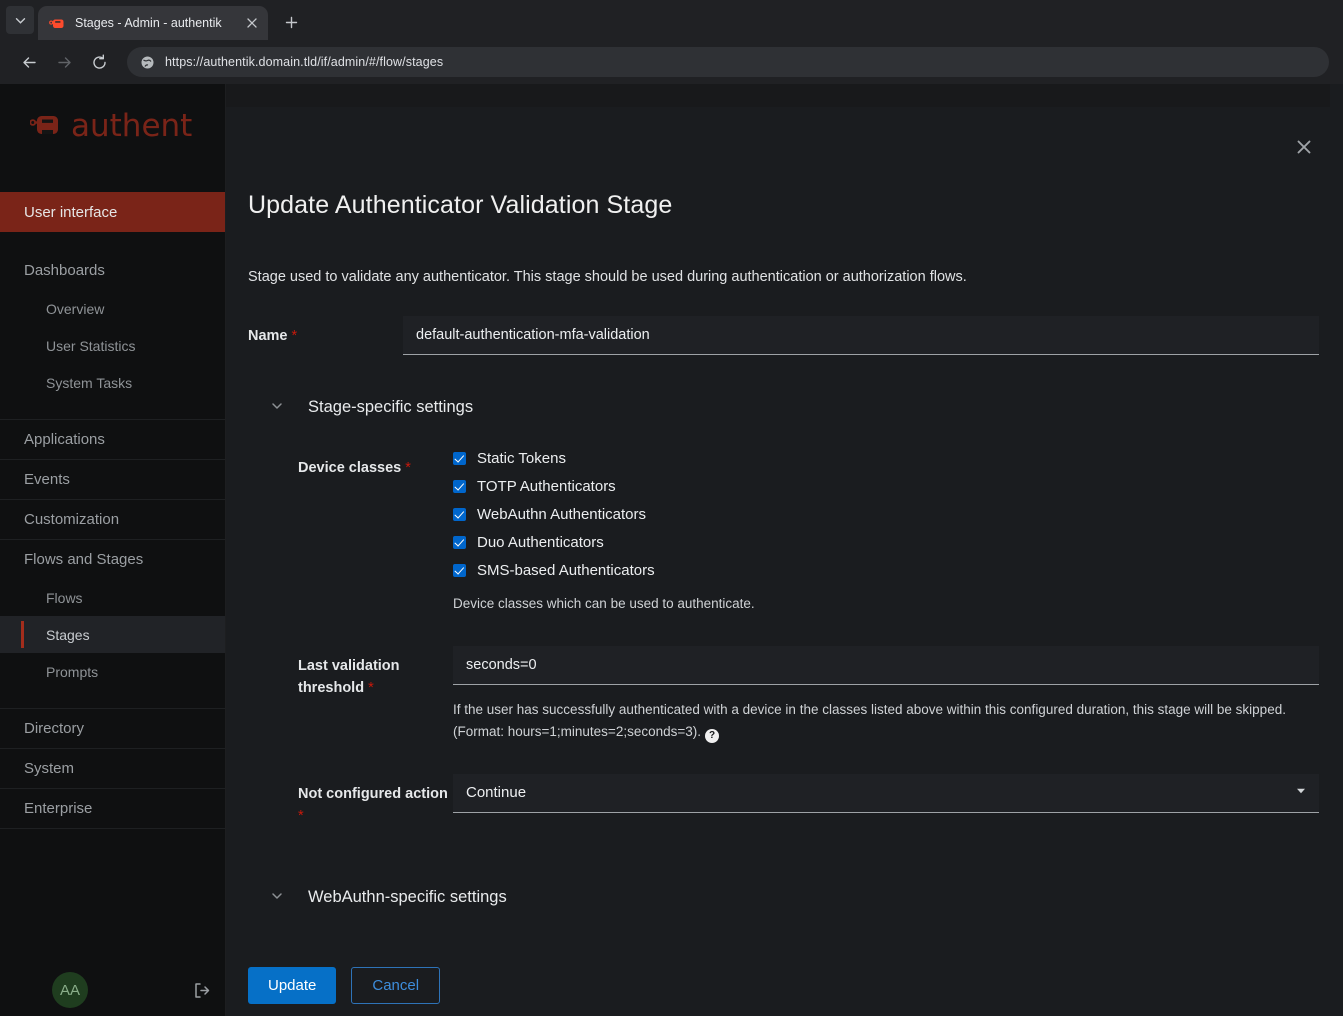 This screenshot has width=1343, height=1016. Describe the element at coordinates (112, 990) in the screenshot. I see `sidebar-footer: AA` at that location.